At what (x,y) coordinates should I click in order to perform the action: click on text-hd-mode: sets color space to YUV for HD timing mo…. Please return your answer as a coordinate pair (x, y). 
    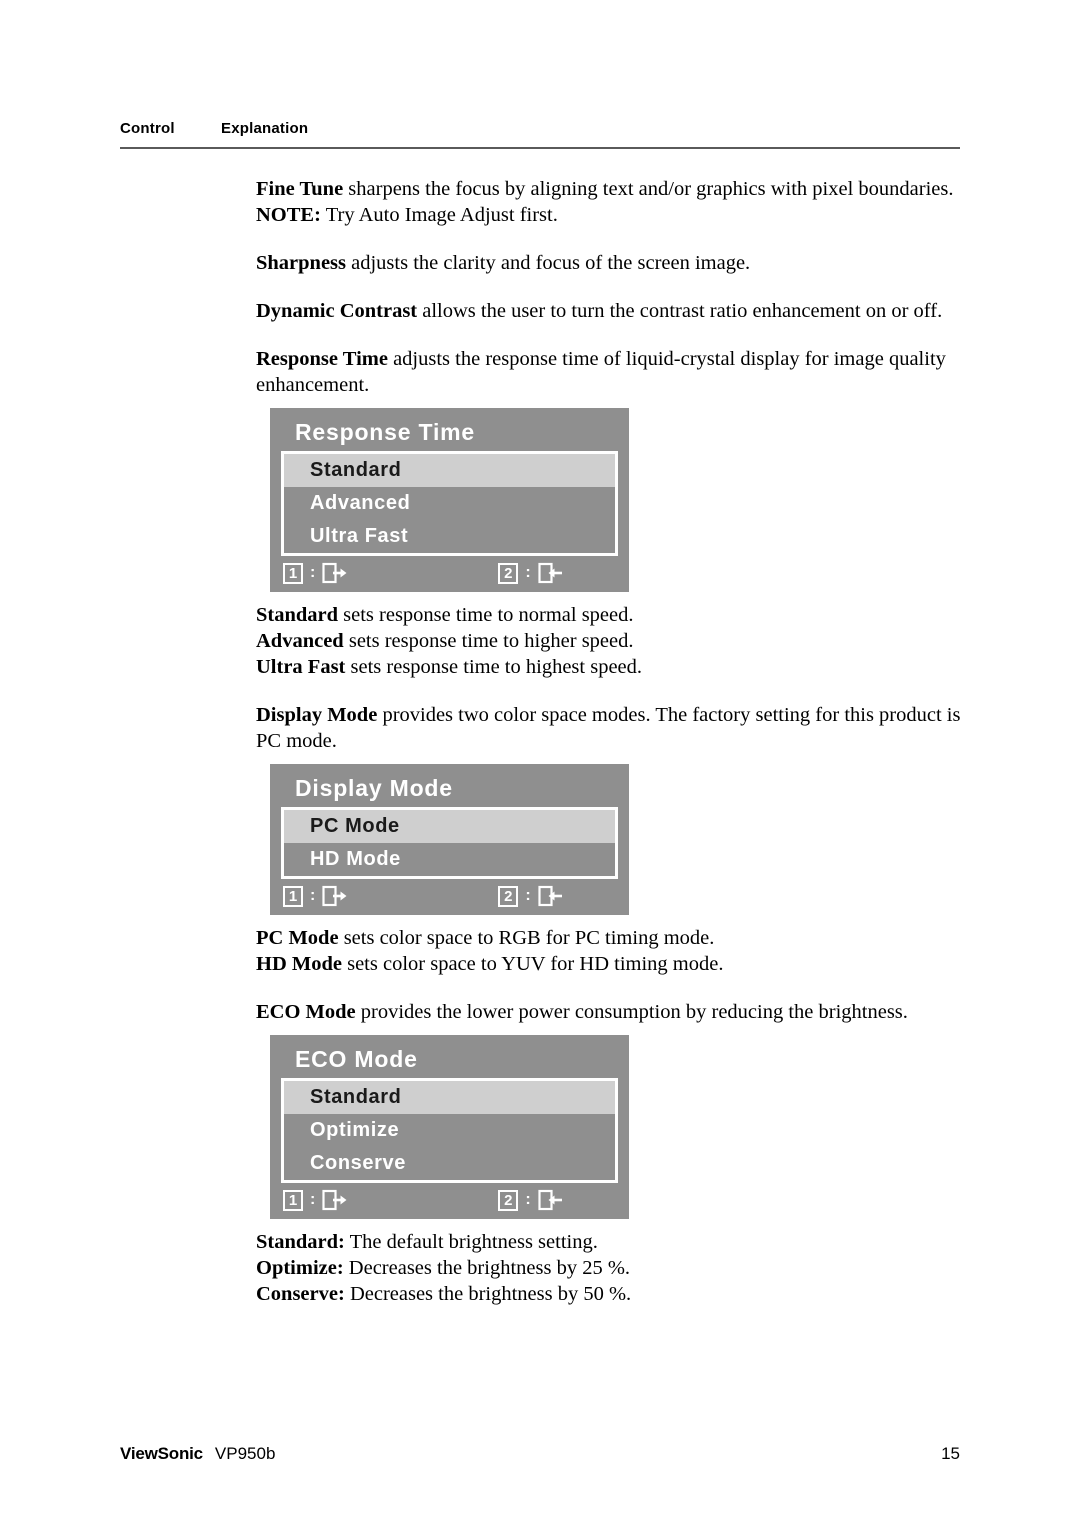
    Looking at the image, I should click on (532, 964).